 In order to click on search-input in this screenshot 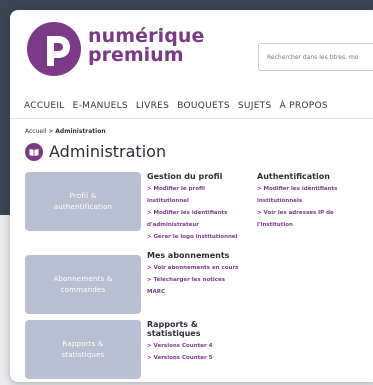, I will do `click(315, 57)`.